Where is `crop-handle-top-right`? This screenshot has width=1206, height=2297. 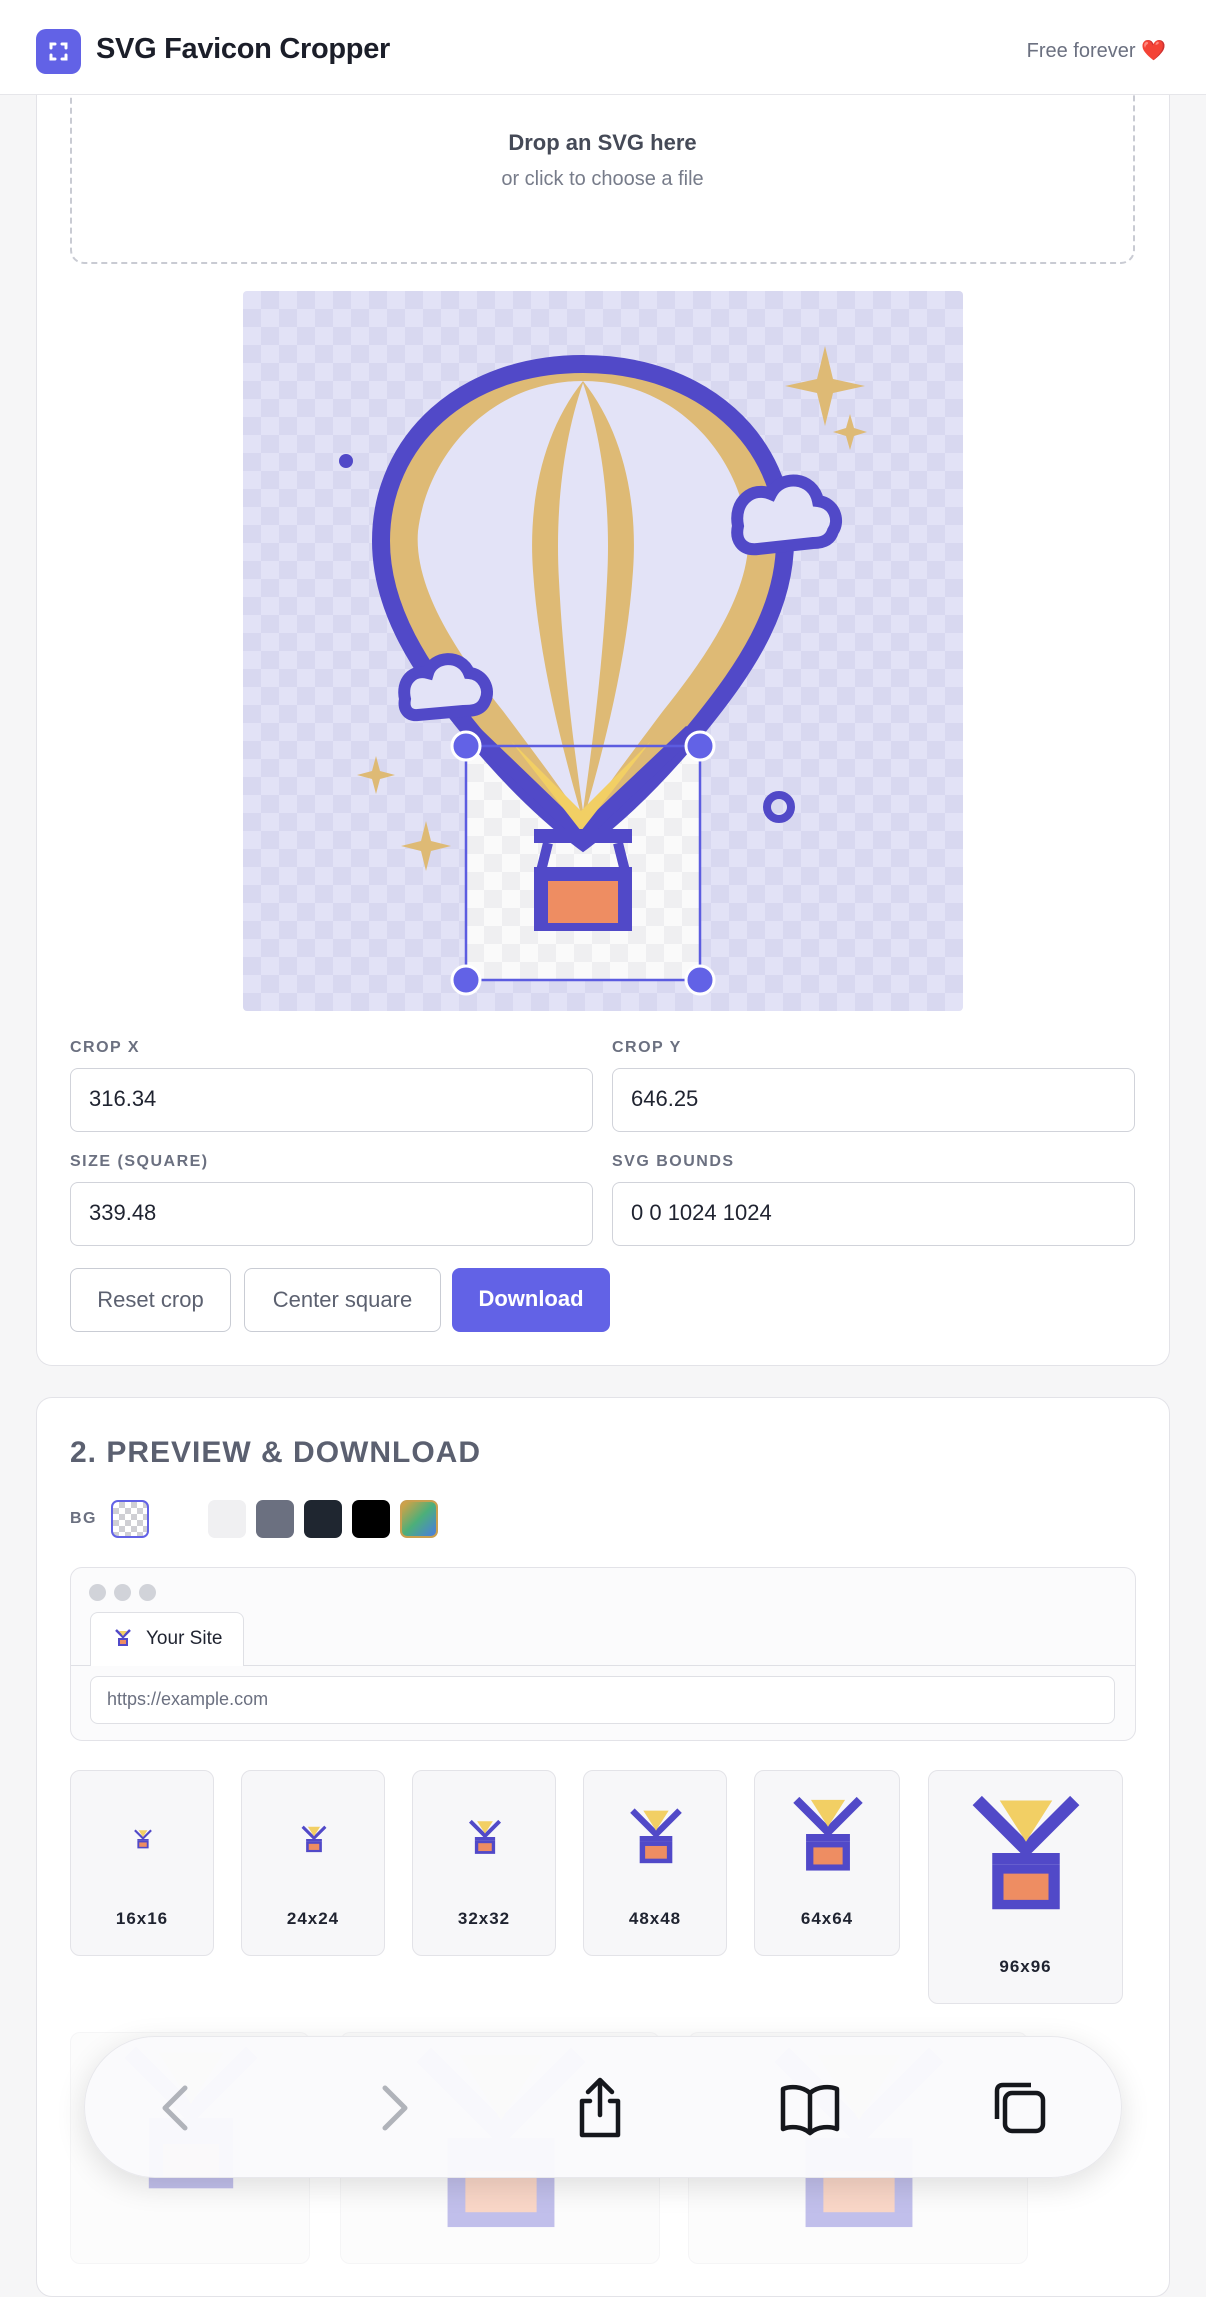 crop-handle-top-right is located at coordinates (700, 746).